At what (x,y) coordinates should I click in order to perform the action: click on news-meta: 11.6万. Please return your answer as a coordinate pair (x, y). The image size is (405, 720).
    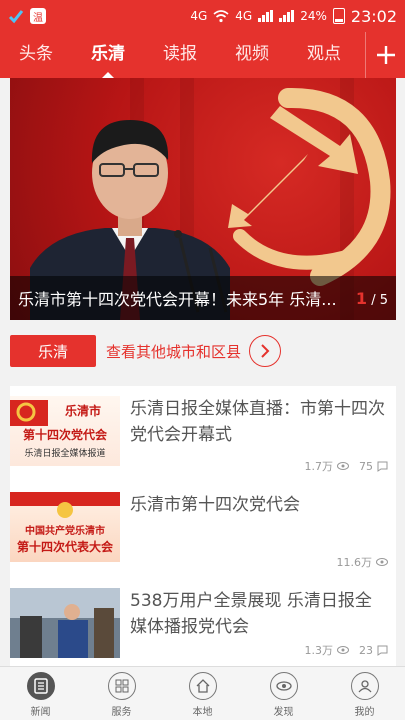
    Looking at the image, I should click on (362, 562).